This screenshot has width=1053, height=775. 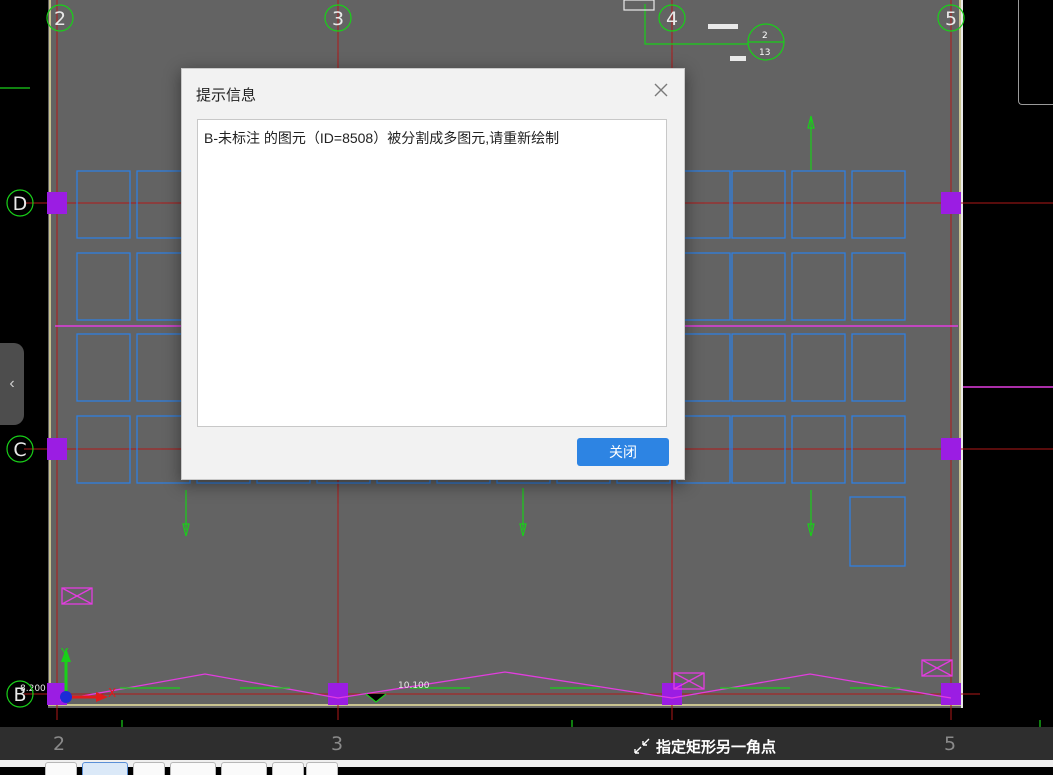 What do you see at coordinates (661, 90) in the screenshot?
I see `close-icon` at bounding box center [661, 90].